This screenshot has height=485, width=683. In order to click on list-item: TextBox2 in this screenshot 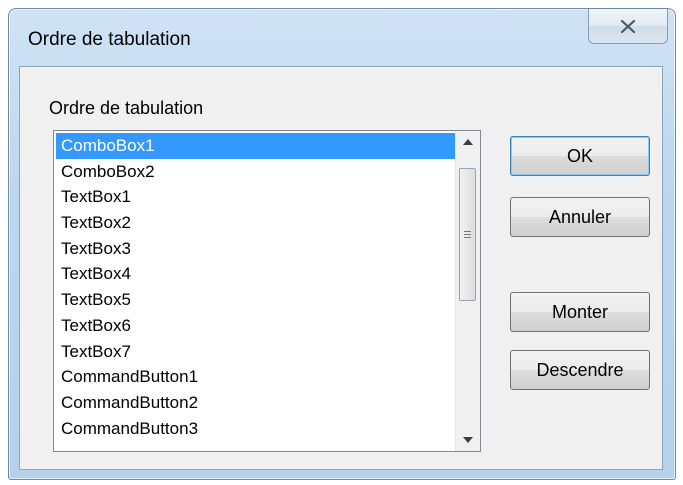, I will do `click(256, 223)`.